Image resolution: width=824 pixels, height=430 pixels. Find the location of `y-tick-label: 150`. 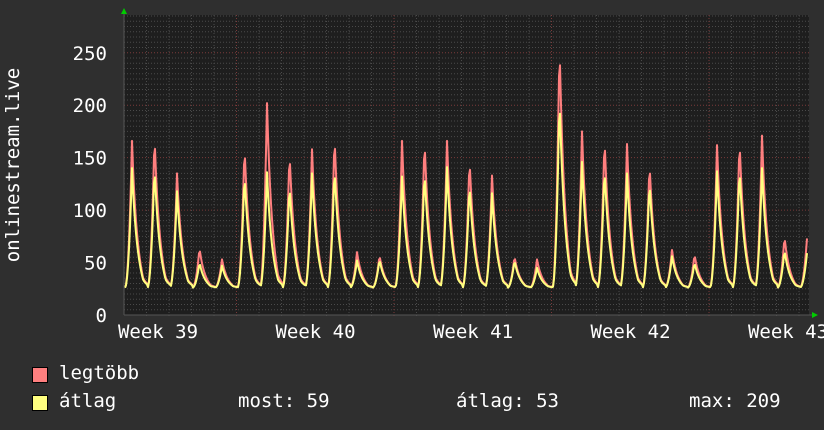

y-tick-label: 150 is located at coordinates (90, 159).